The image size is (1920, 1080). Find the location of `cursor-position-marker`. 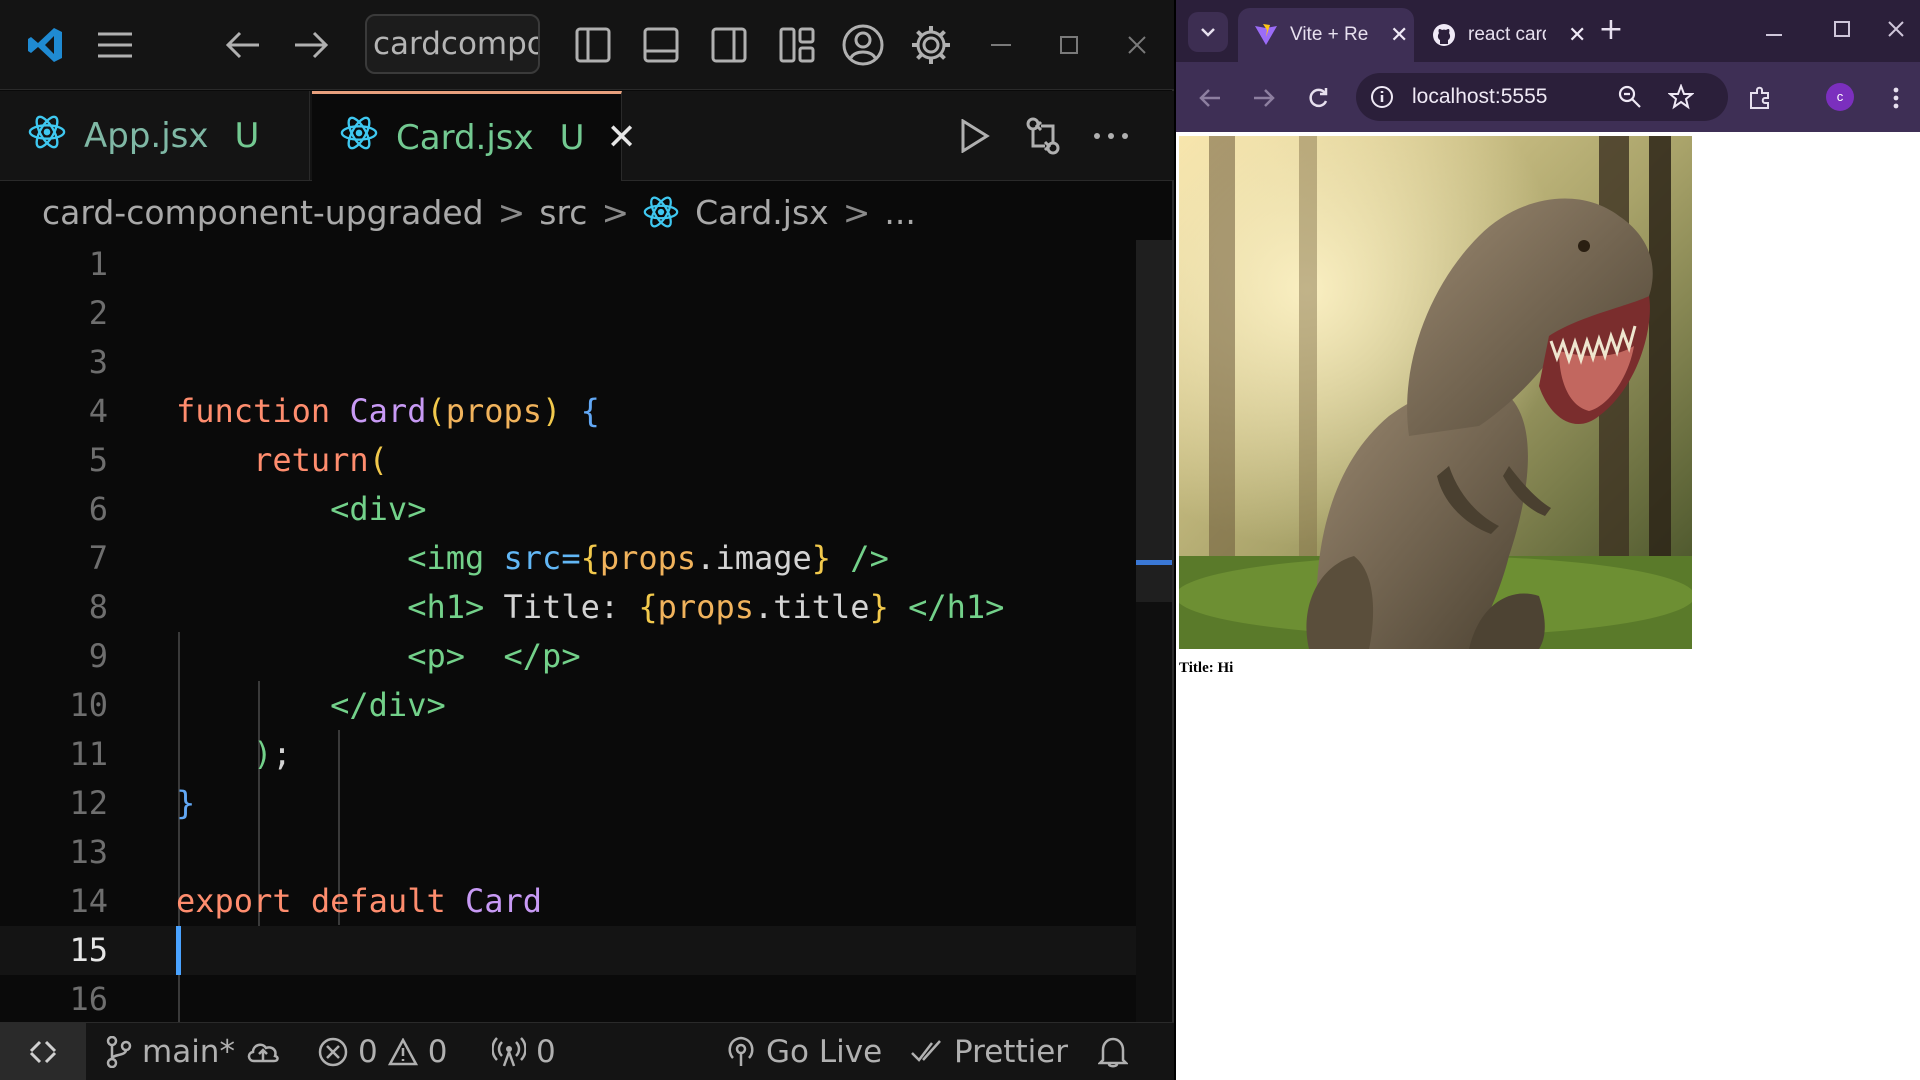

cursor-position-marker is located at coordinates (1154, 562).